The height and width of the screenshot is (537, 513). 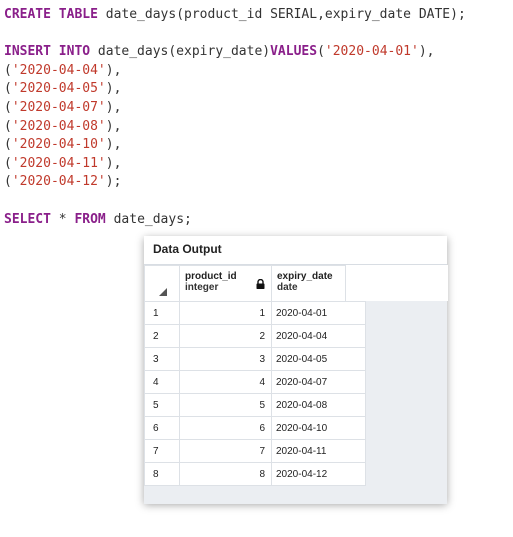 What do you see at coordinates (318, 405) in the screenshot?
I see `expiry-date-cell: 2020-04-08` at bounding box center [318, 405].